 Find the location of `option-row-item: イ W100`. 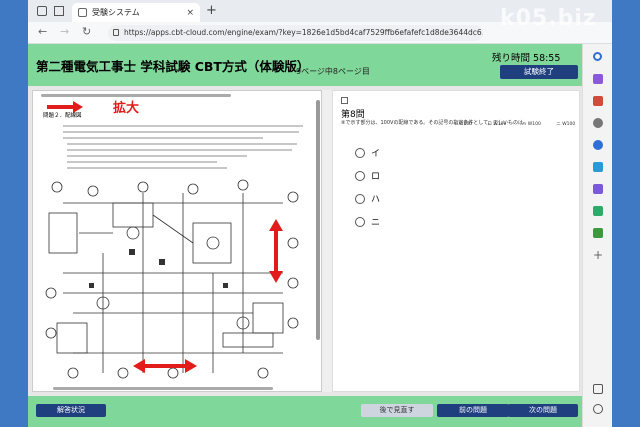

option-row-item: イ W100 is located at coordinates (462, 124).